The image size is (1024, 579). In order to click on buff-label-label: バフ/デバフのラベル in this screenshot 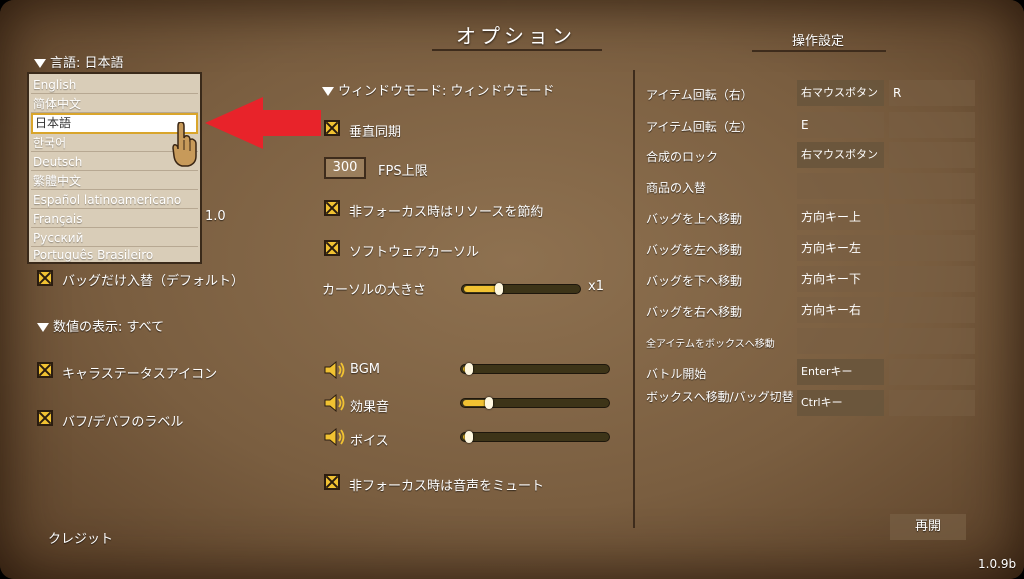, I will do `click(123, 422)`.